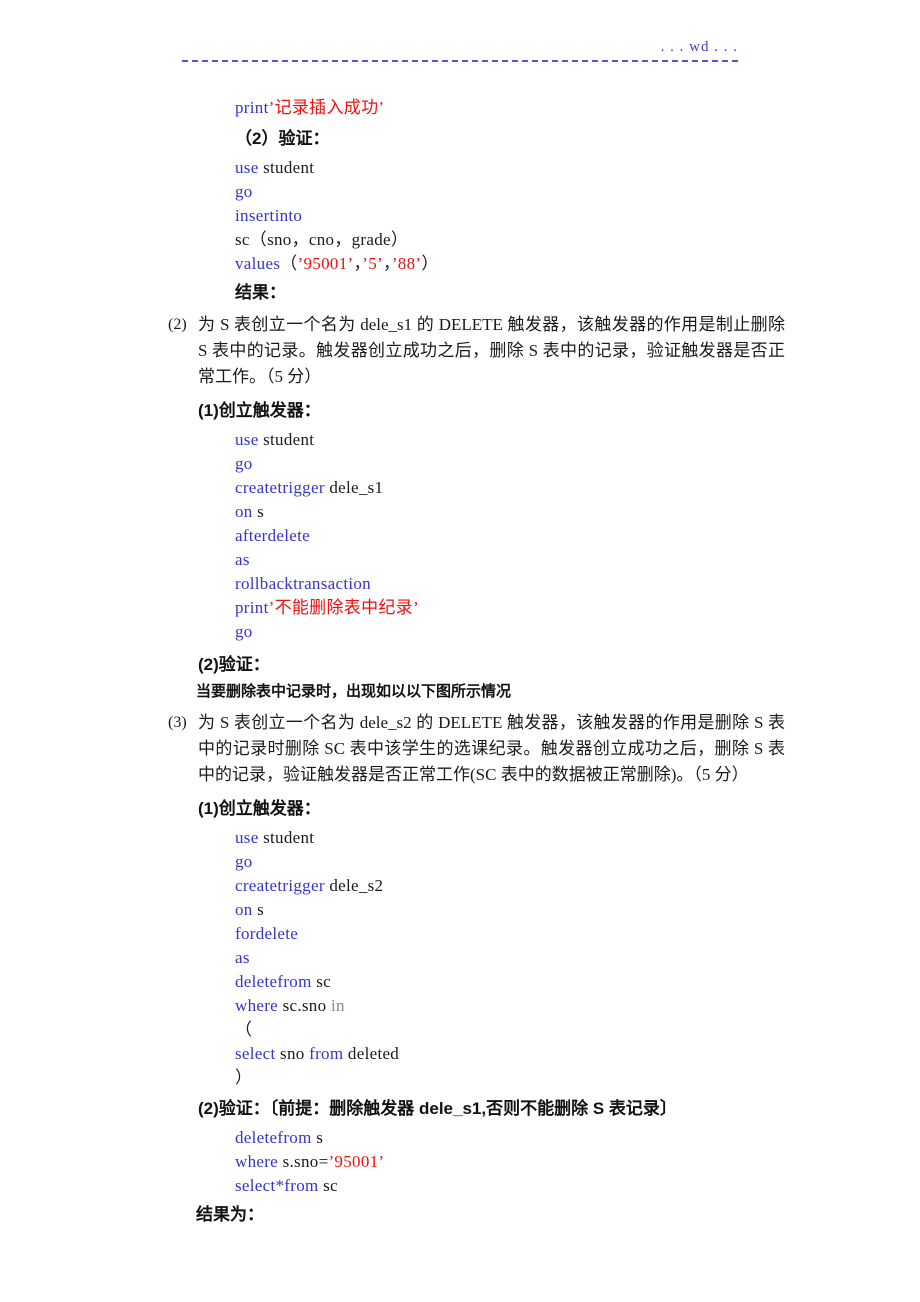 This screenshot has width=920, height=1302. What do you see at coordinates (460, 264) in the screenshot?
I see `code-line: values（’95001’，’5’，’88’）` at bounding box center [460, 264].